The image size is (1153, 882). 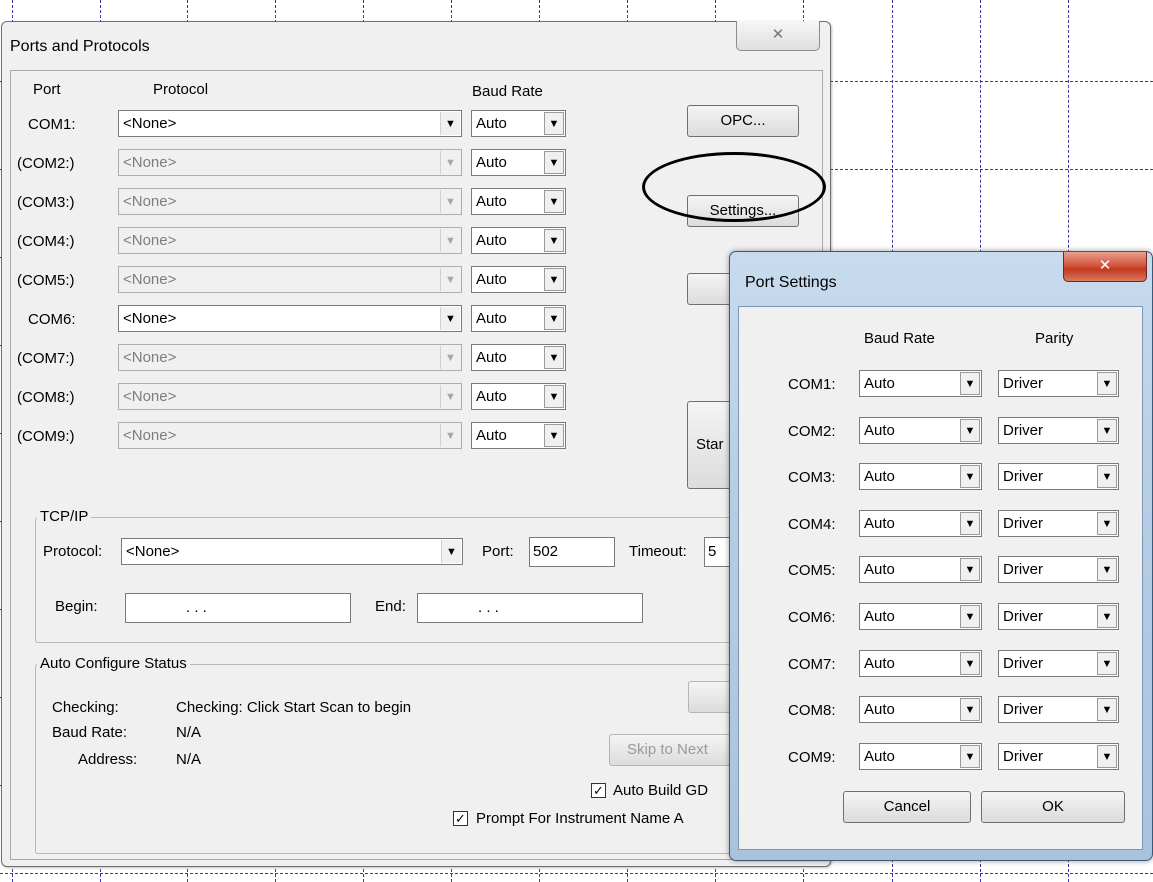 I want to click on port-settings-close-button: ✕, so click(x=1105, y=267).